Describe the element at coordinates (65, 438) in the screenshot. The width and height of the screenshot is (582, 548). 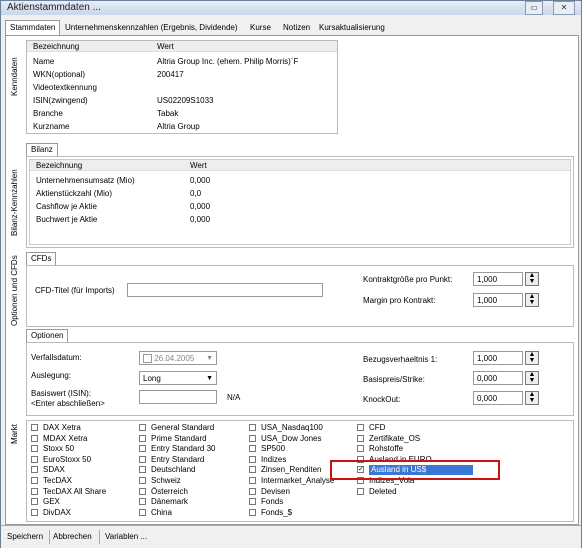
I see `markt-checkbox-label: MDAX Xetra` at that location.